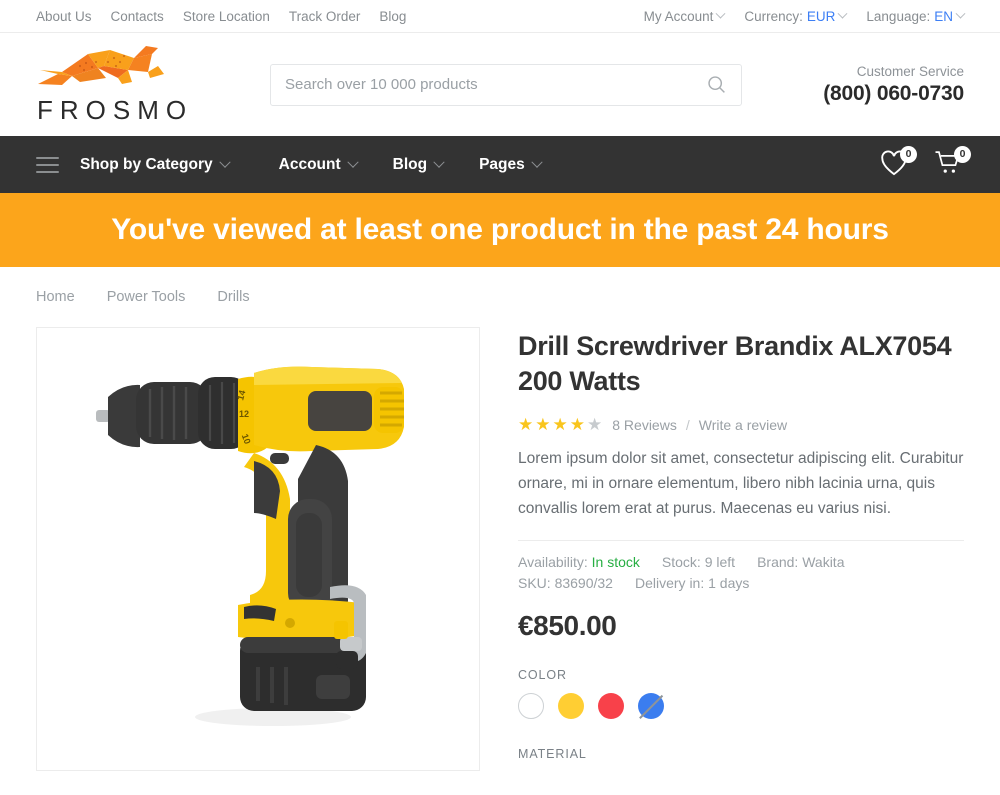  I want to click on availability-label: Availability:, so click(553, 562).